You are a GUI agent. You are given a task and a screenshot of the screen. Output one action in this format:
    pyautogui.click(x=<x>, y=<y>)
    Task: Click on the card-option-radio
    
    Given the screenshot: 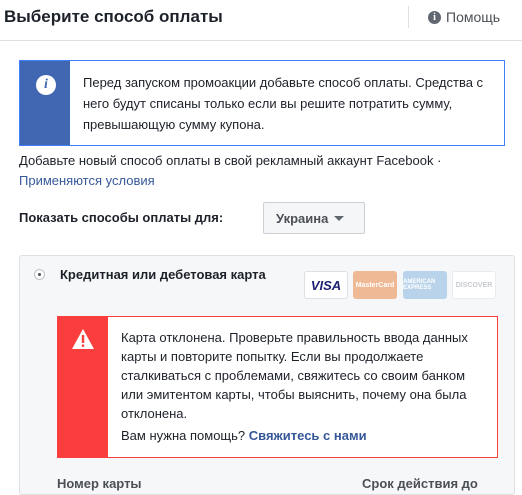 What is the action you would take?
    pyautogui.click(x=39, y=274)
    